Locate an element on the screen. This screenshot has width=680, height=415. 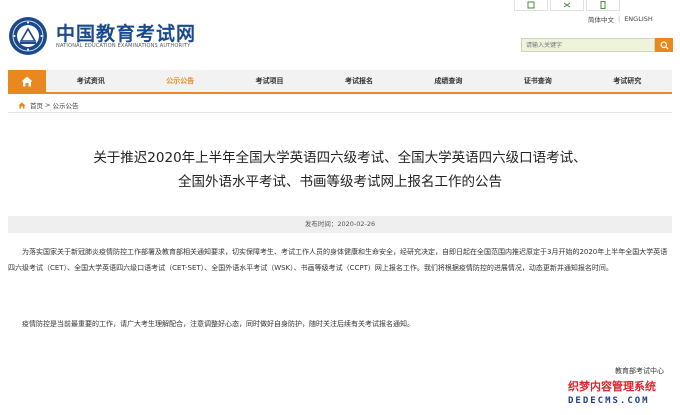
nav-item-exam-projects: 考试项目 is located at coordinates (269, 81).